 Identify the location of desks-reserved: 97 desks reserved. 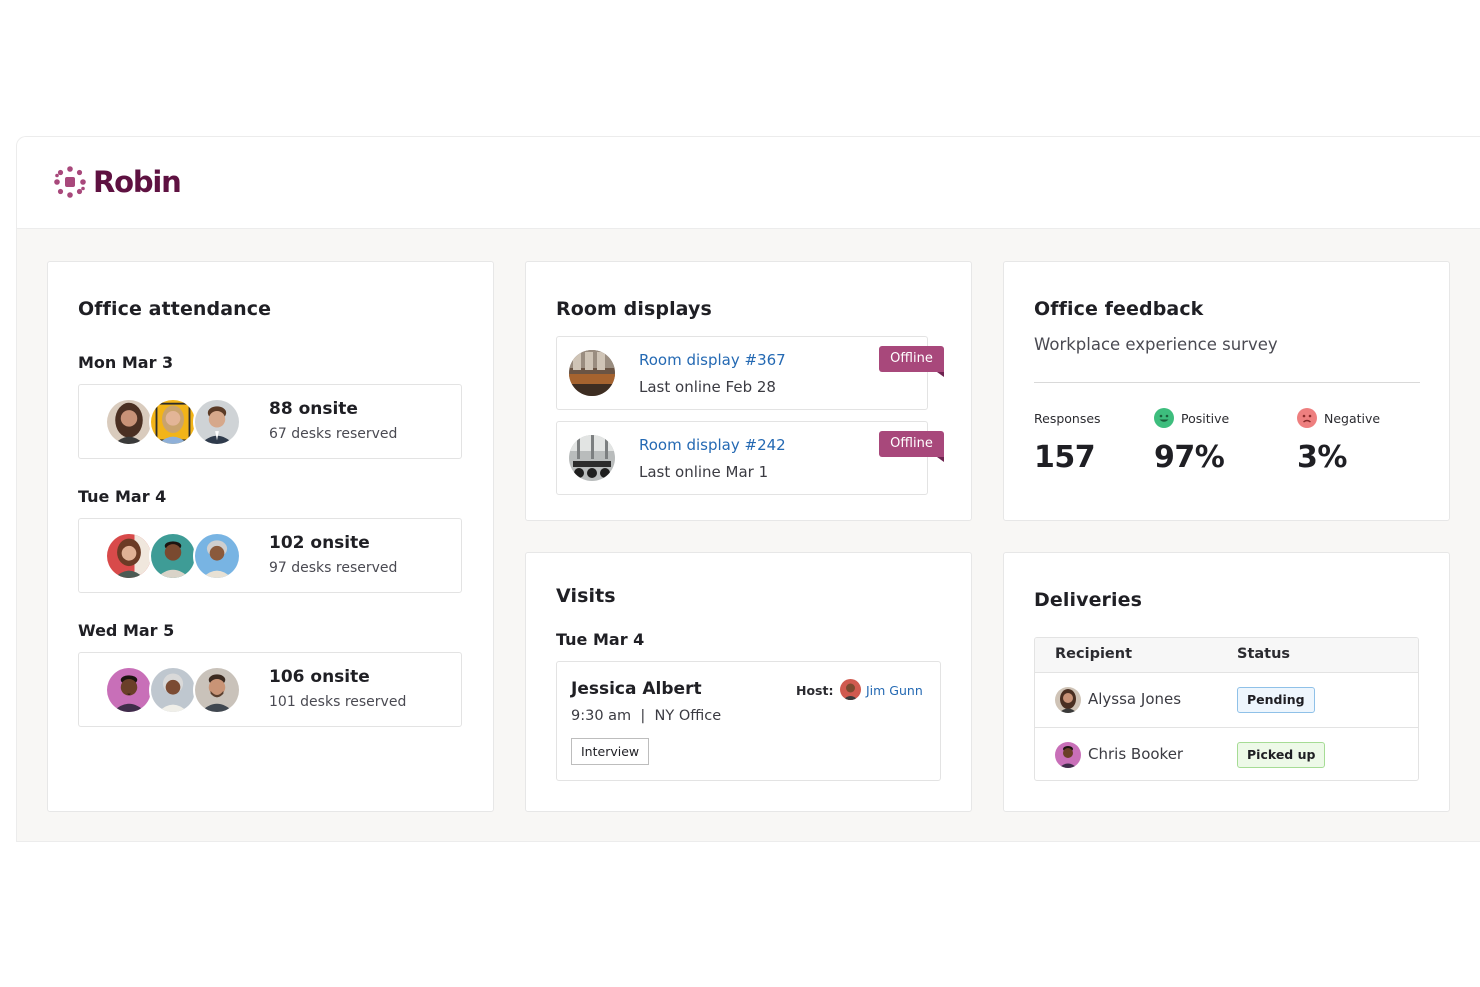
(333, 568).